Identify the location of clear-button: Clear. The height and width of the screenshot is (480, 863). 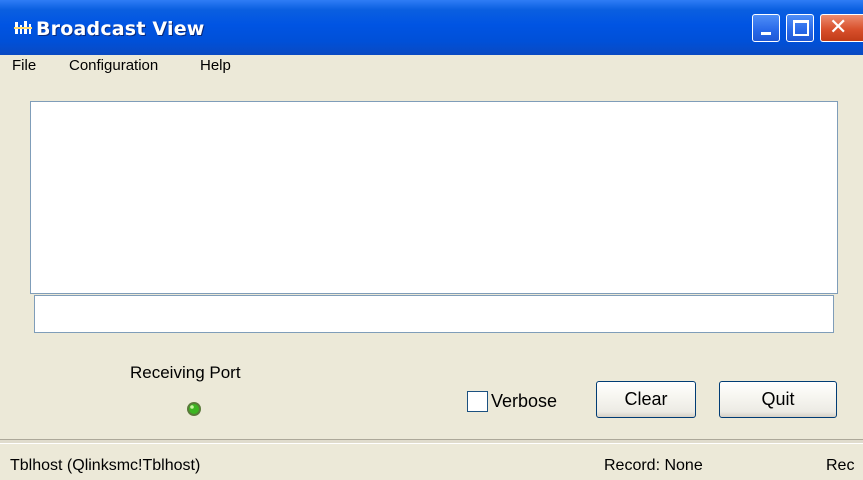
(646, 399).